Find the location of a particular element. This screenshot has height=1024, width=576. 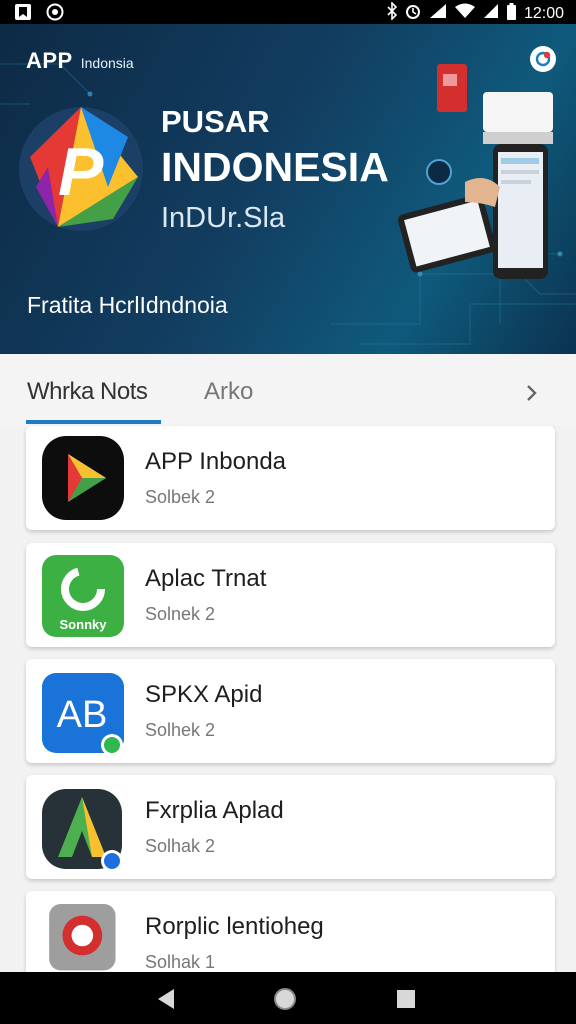

app-name: SPKX Apid is located at coordinates (204, 694).